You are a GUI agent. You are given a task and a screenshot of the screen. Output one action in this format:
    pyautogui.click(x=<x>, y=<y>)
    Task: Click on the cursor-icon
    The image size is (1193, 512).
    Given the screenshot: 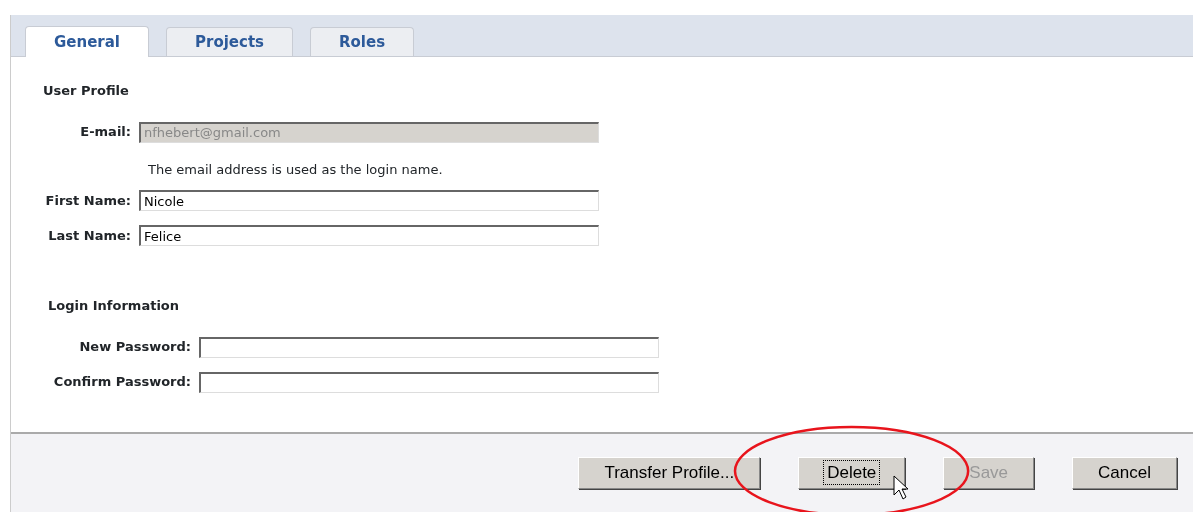 What is the action you would take?
    pyautogui.click(x=901, y=487)
    